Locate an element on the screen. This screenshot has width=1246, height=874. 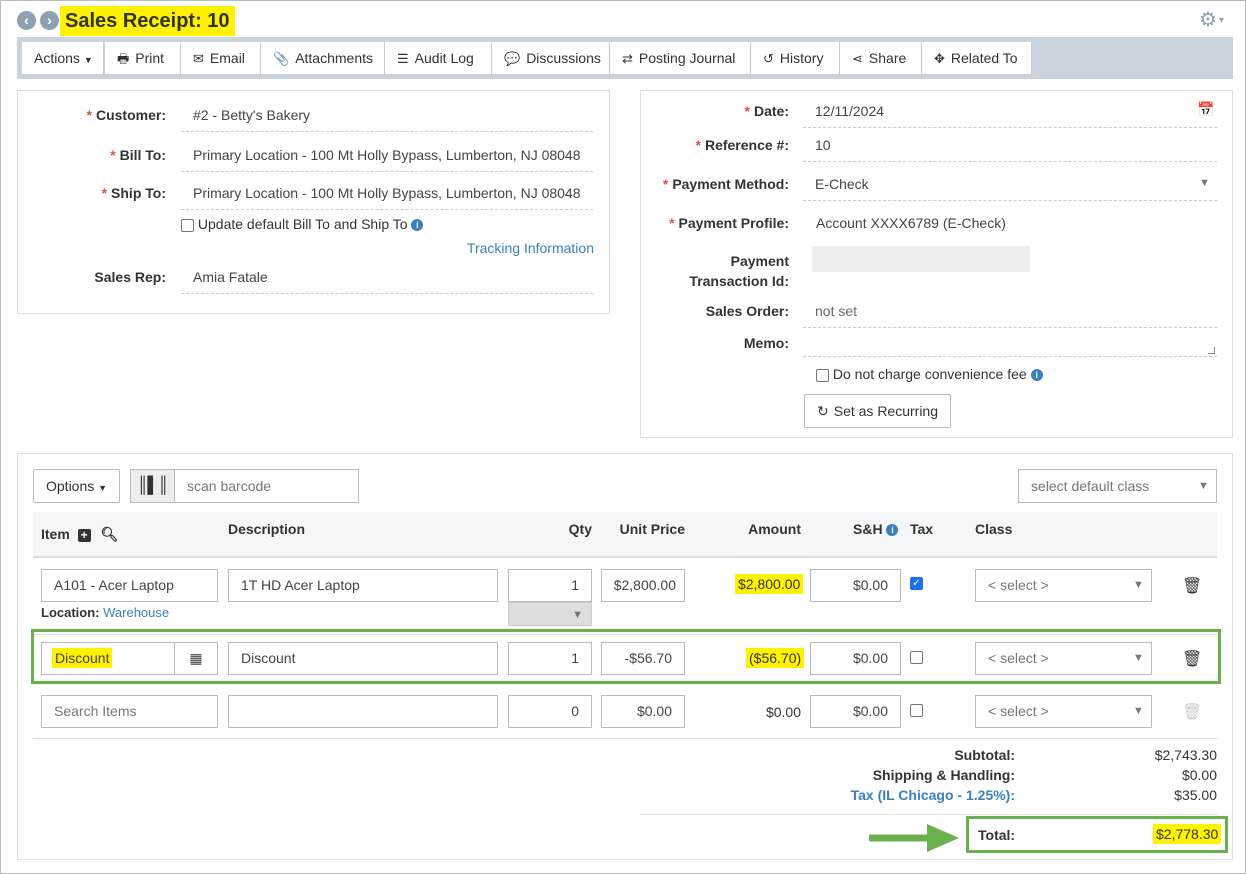
sales-rep-field: Amia Fatale is located at coordinates (387, 279).